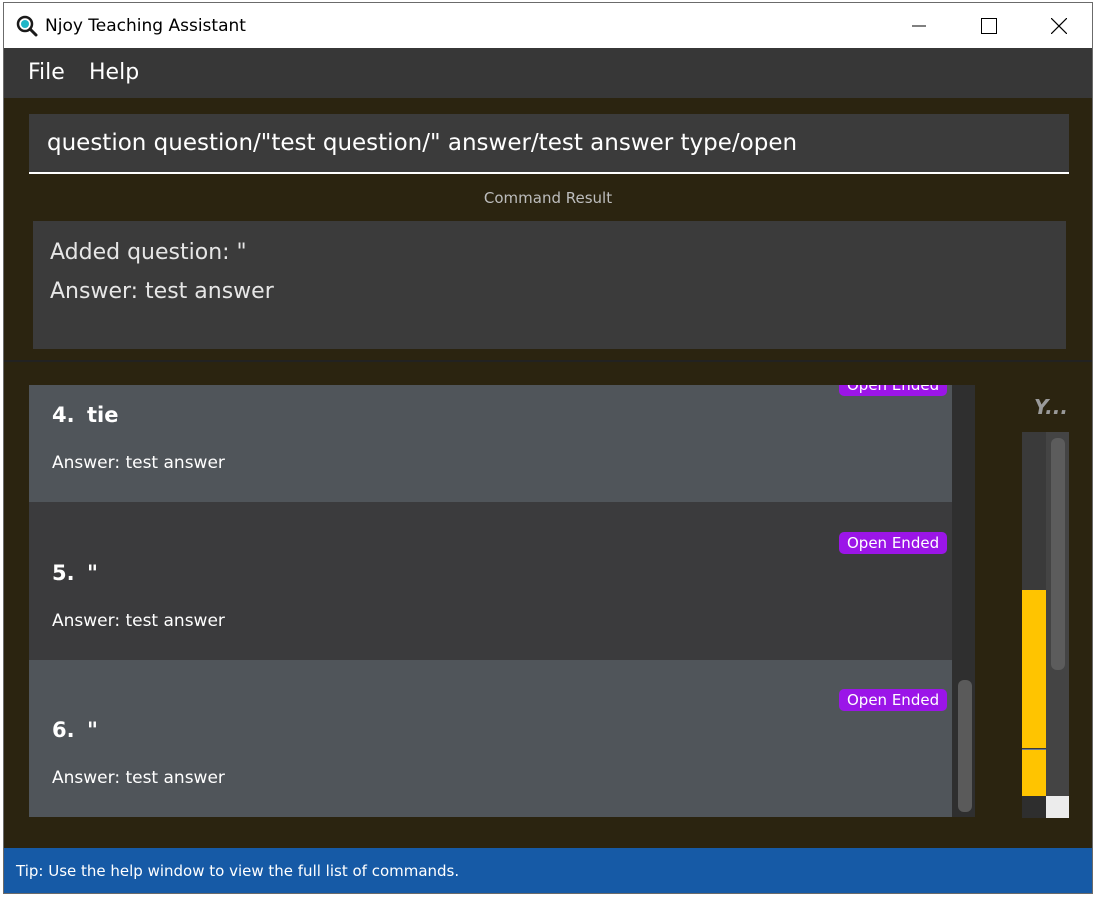  I want to click on scroll-corner, so click(1057, 807).